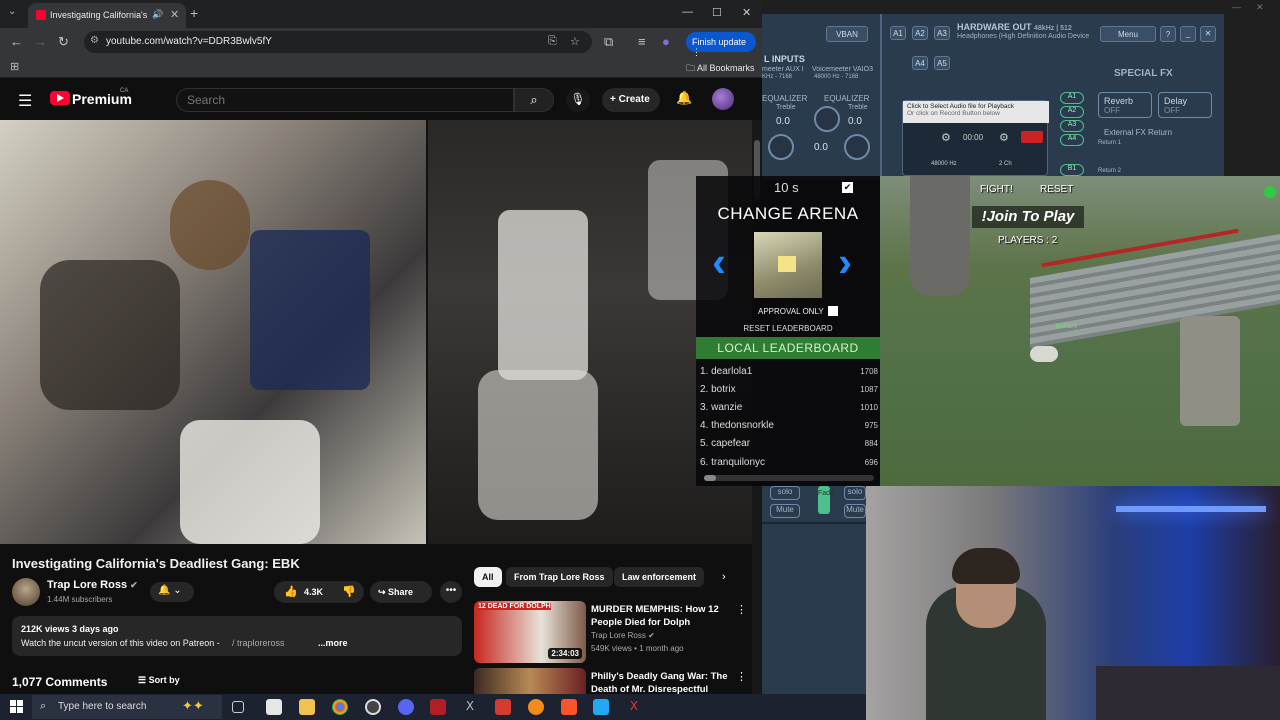 The width and height of the screenshot is (1280, 720). I want to click on back-icon: ←, so click(16, 41).